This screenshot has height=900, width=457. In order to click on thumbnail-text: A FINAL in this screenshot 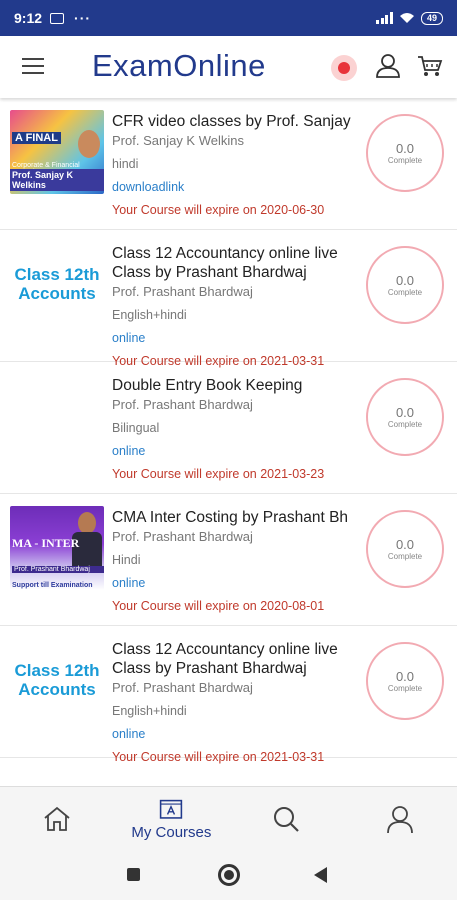, I will do `click(36, 138)`.